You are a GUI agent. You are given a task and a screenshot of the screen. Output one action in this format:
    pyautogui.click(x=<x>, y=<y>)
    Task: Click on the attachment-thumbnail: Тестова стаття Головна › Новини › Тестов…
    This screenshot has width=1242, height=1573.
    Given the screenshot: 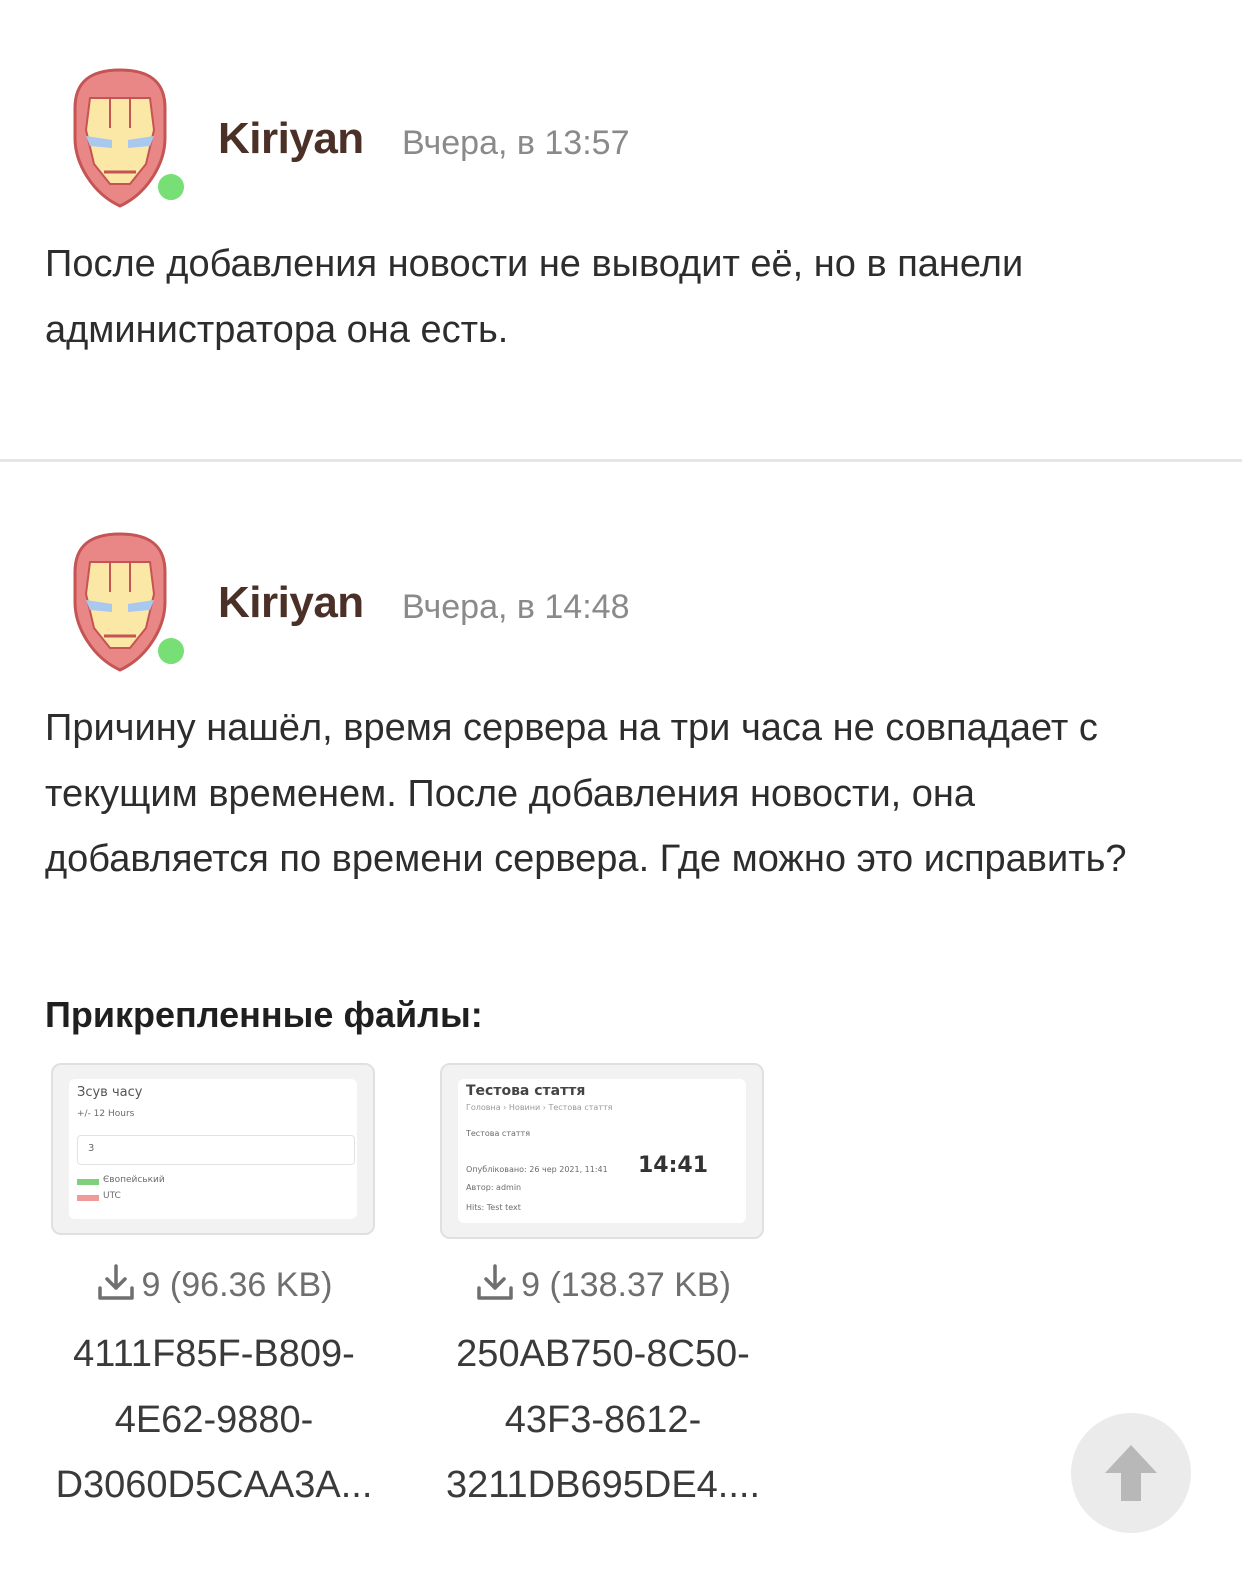 What is the action you would take?
    pyautogui.click(x=602, y=1151)
    